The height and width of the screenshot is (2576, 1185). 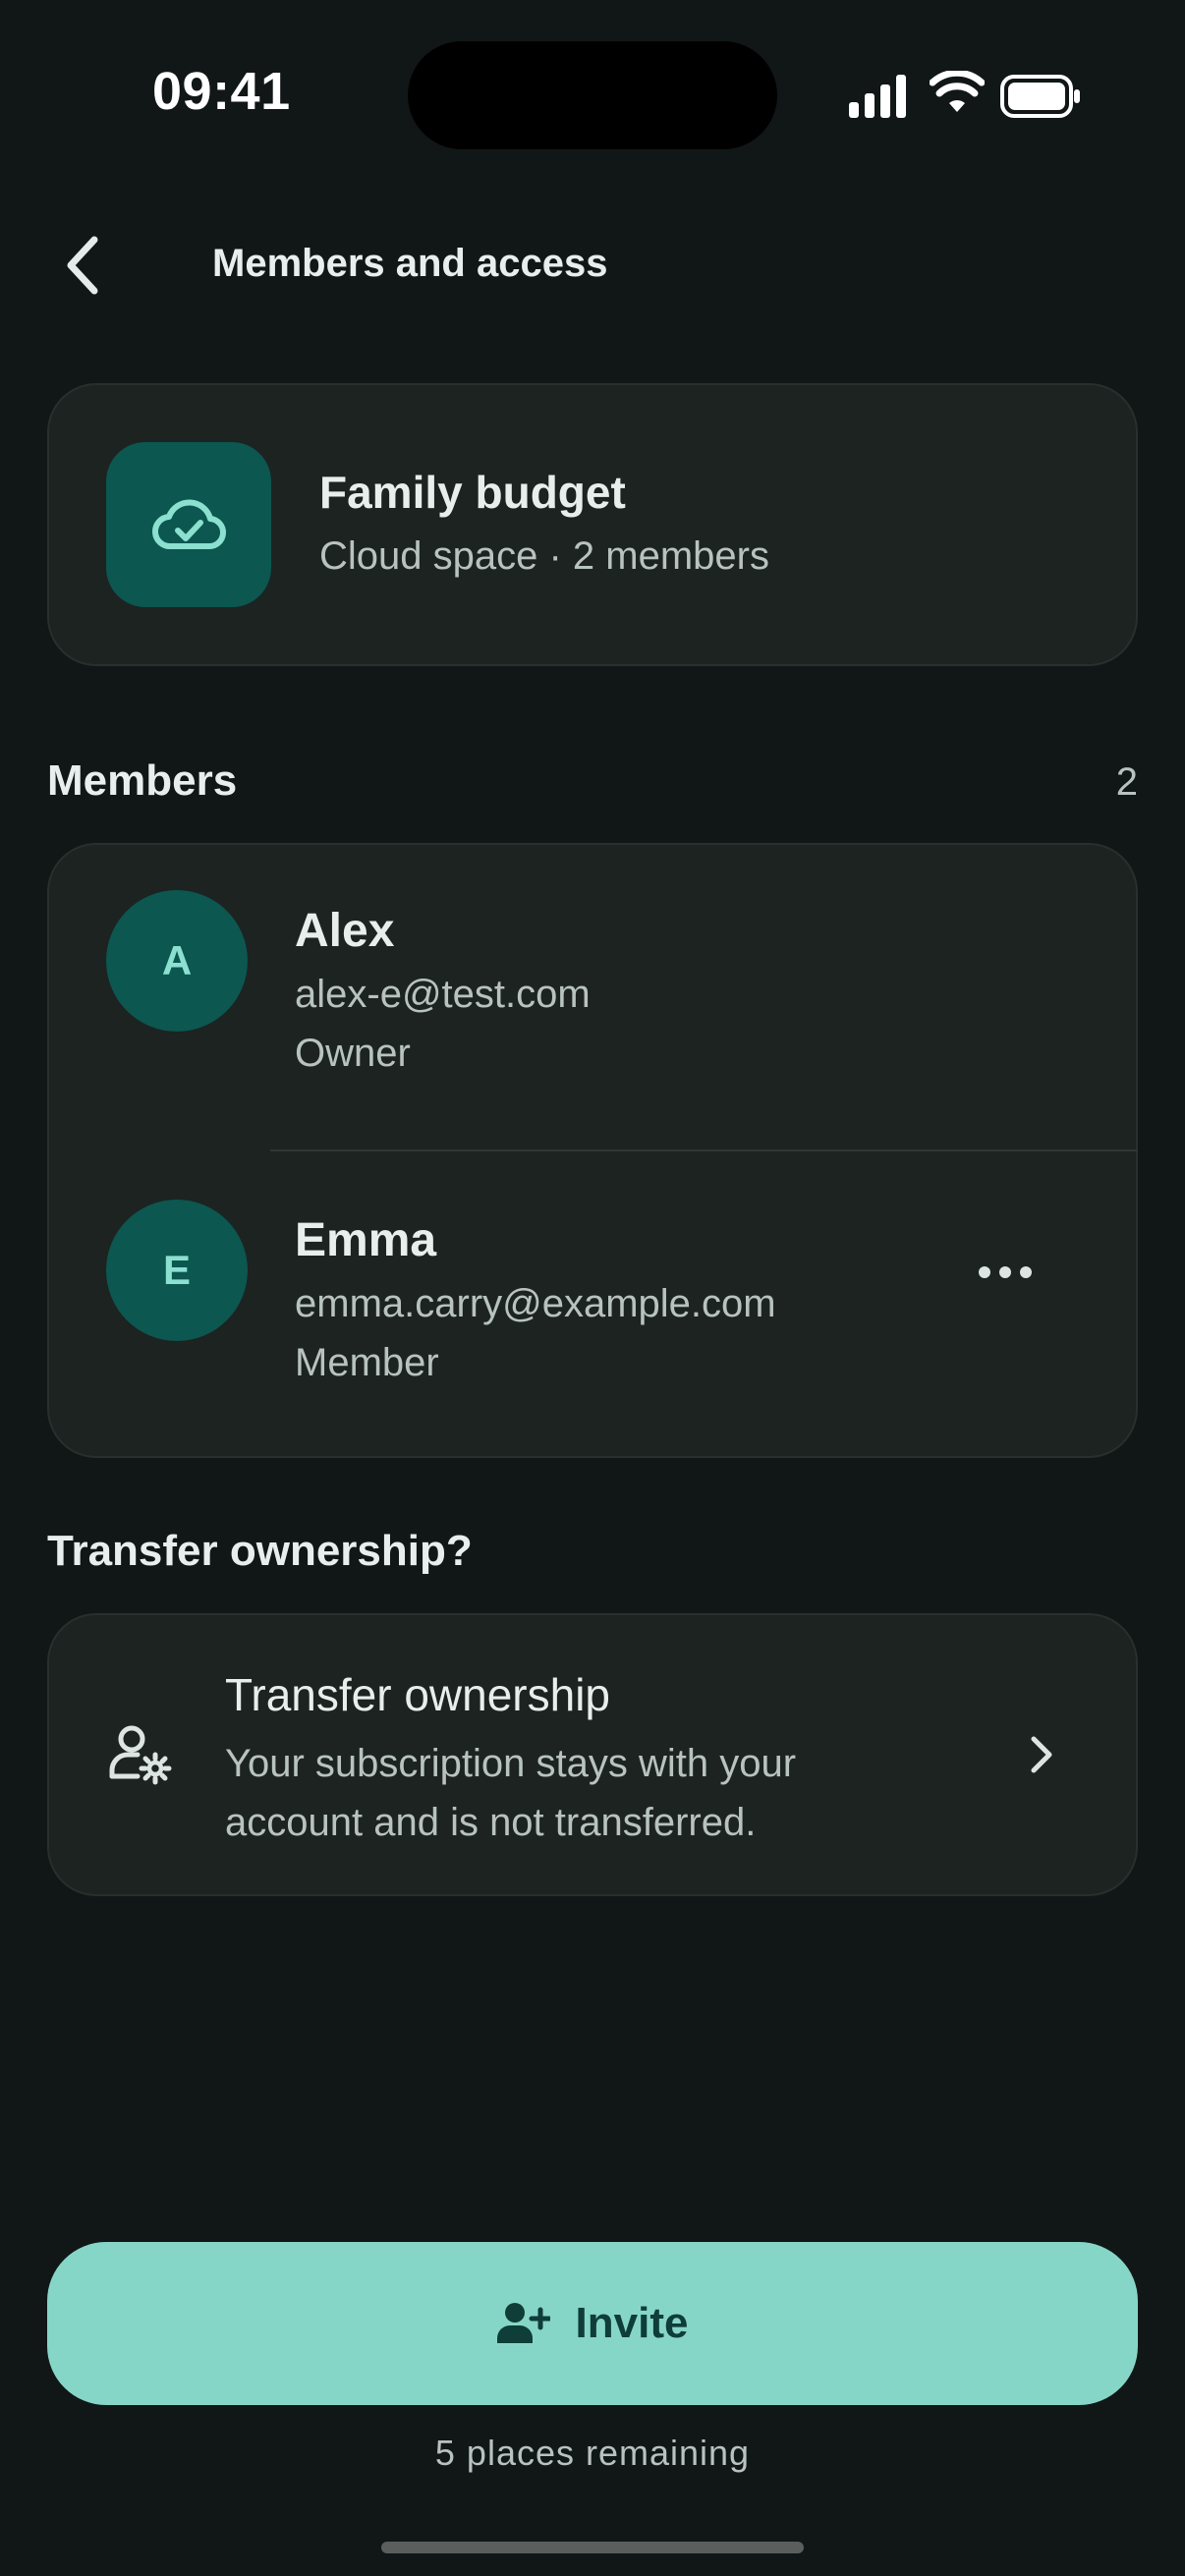 I want to click on user-settings-icon, so click(x=140, y=1755).